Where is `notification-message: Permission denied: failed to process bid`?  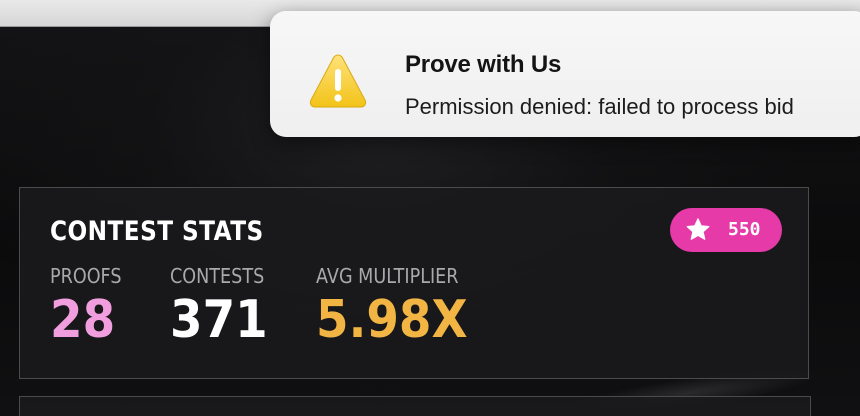 notification-message: Permission denied: failed to process bid is located at coordinates (599, 106).